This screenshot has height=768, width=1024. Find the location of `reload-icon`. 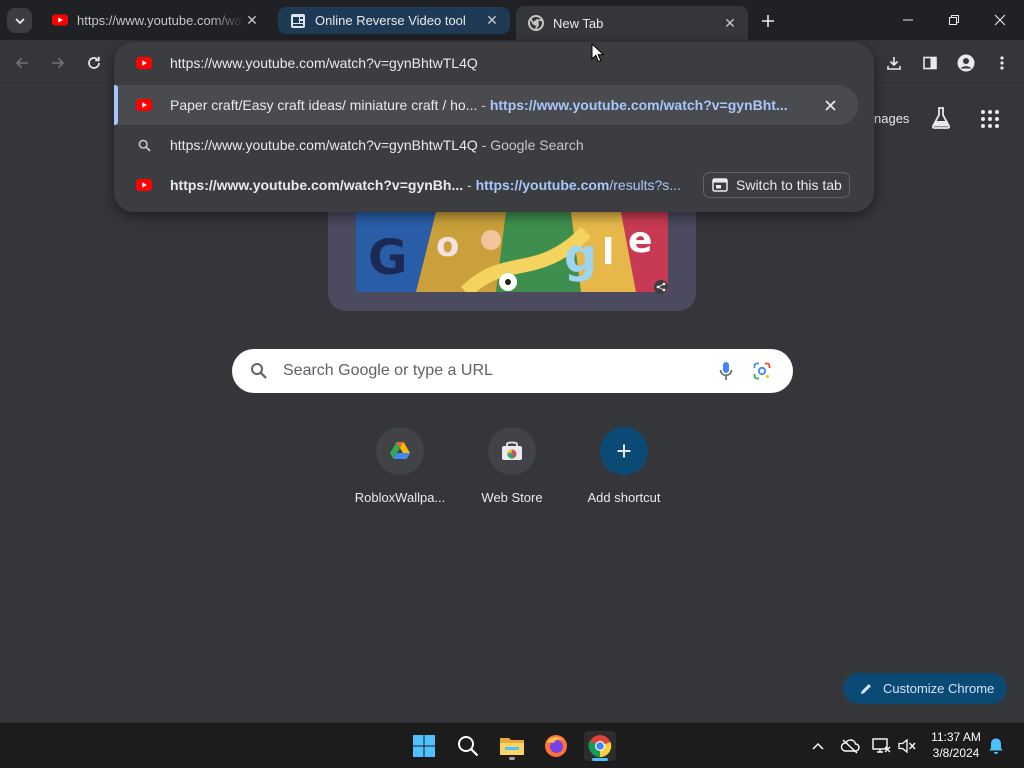

reload-icon is located at coordinates (94, 62).